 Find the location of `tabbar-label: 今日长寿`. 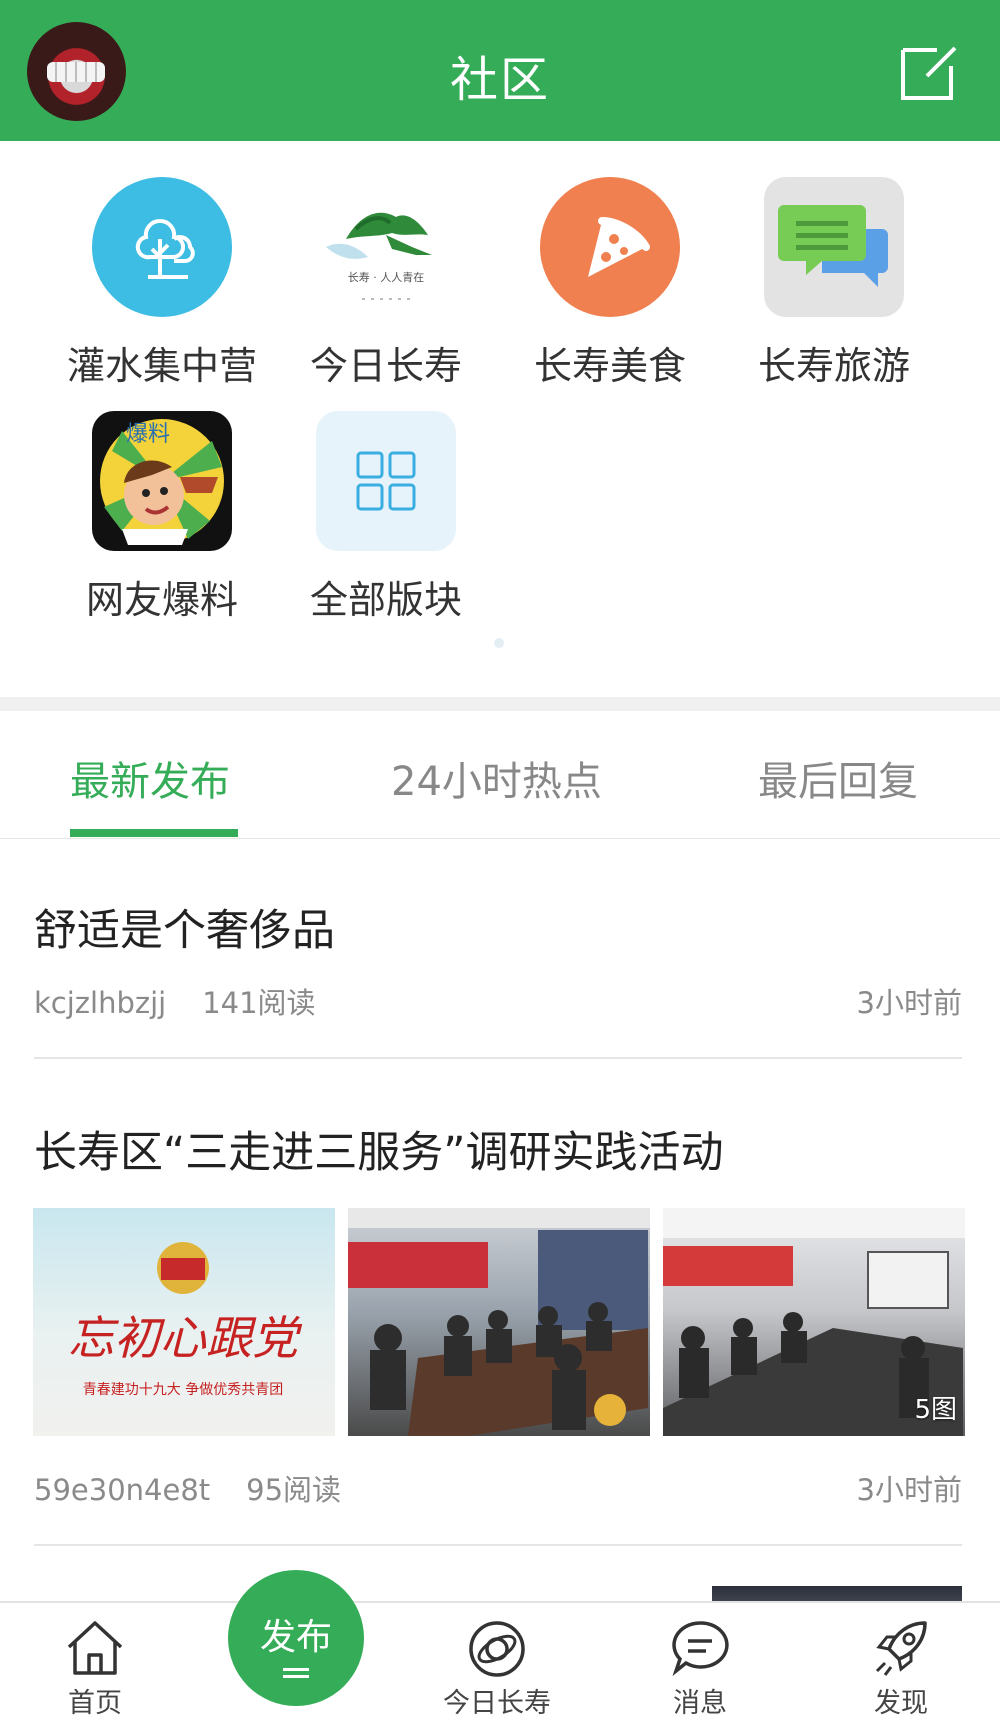

tabbar-label: 今日长寿 is located at coordinates (497, 1703).